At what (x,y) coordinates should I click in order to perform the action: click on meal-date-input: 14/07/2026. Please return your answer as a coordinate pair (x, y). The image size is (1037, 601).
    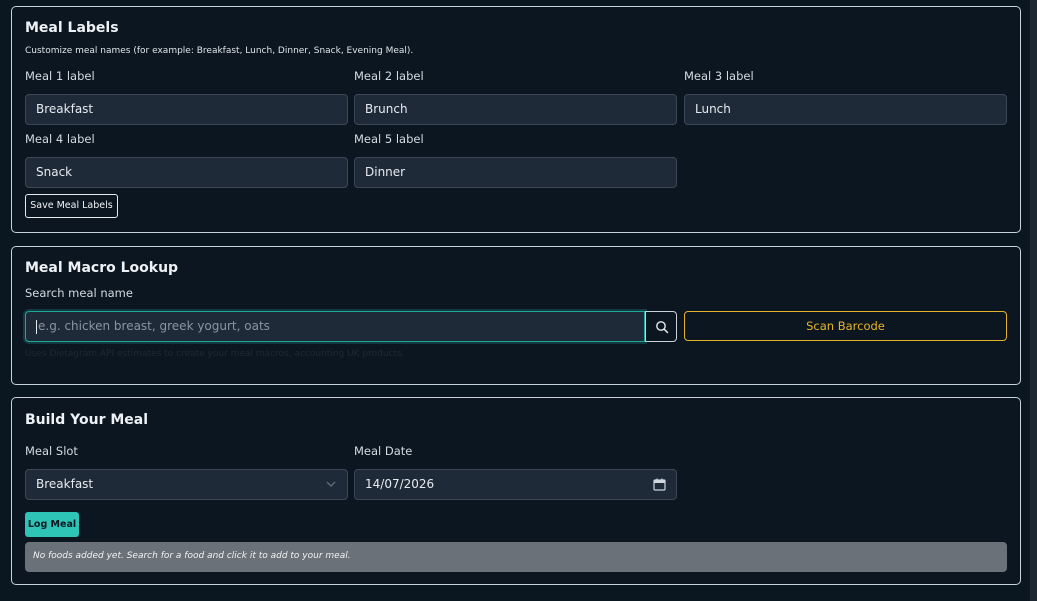
    Looking at the image, I should click on (515, 484).